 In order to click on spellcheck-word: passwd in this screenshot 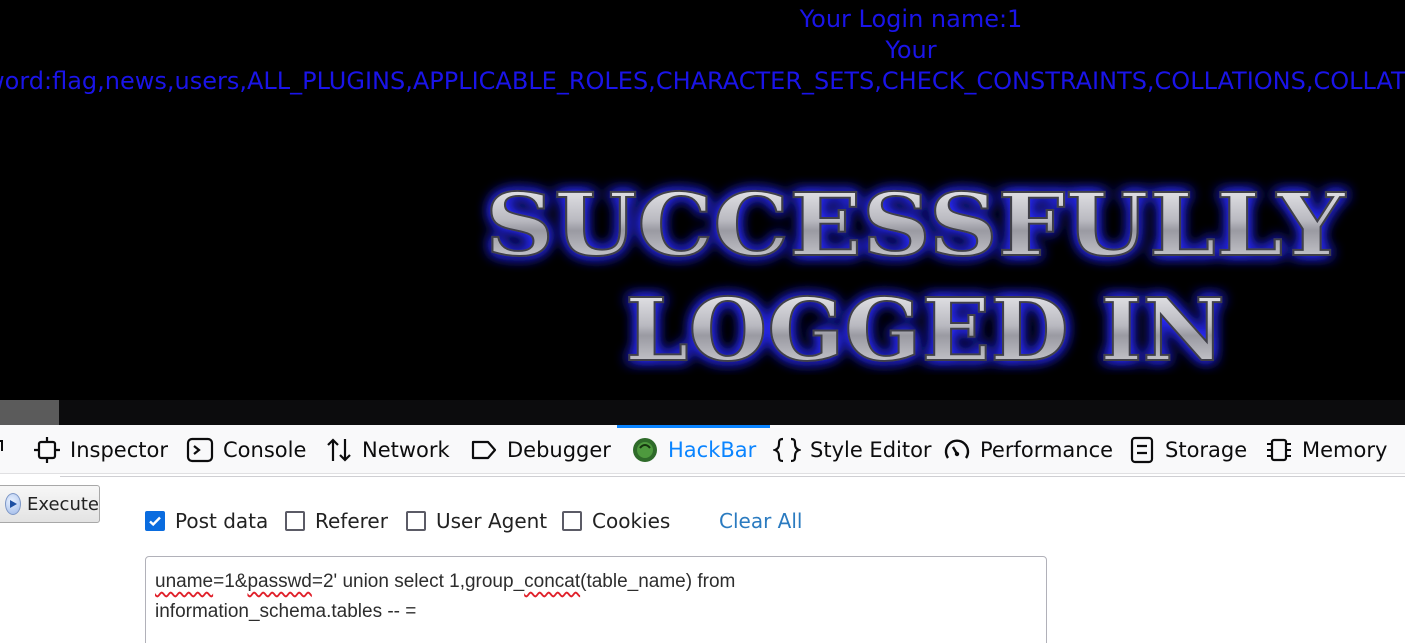, I will do `click(279, 581)`.